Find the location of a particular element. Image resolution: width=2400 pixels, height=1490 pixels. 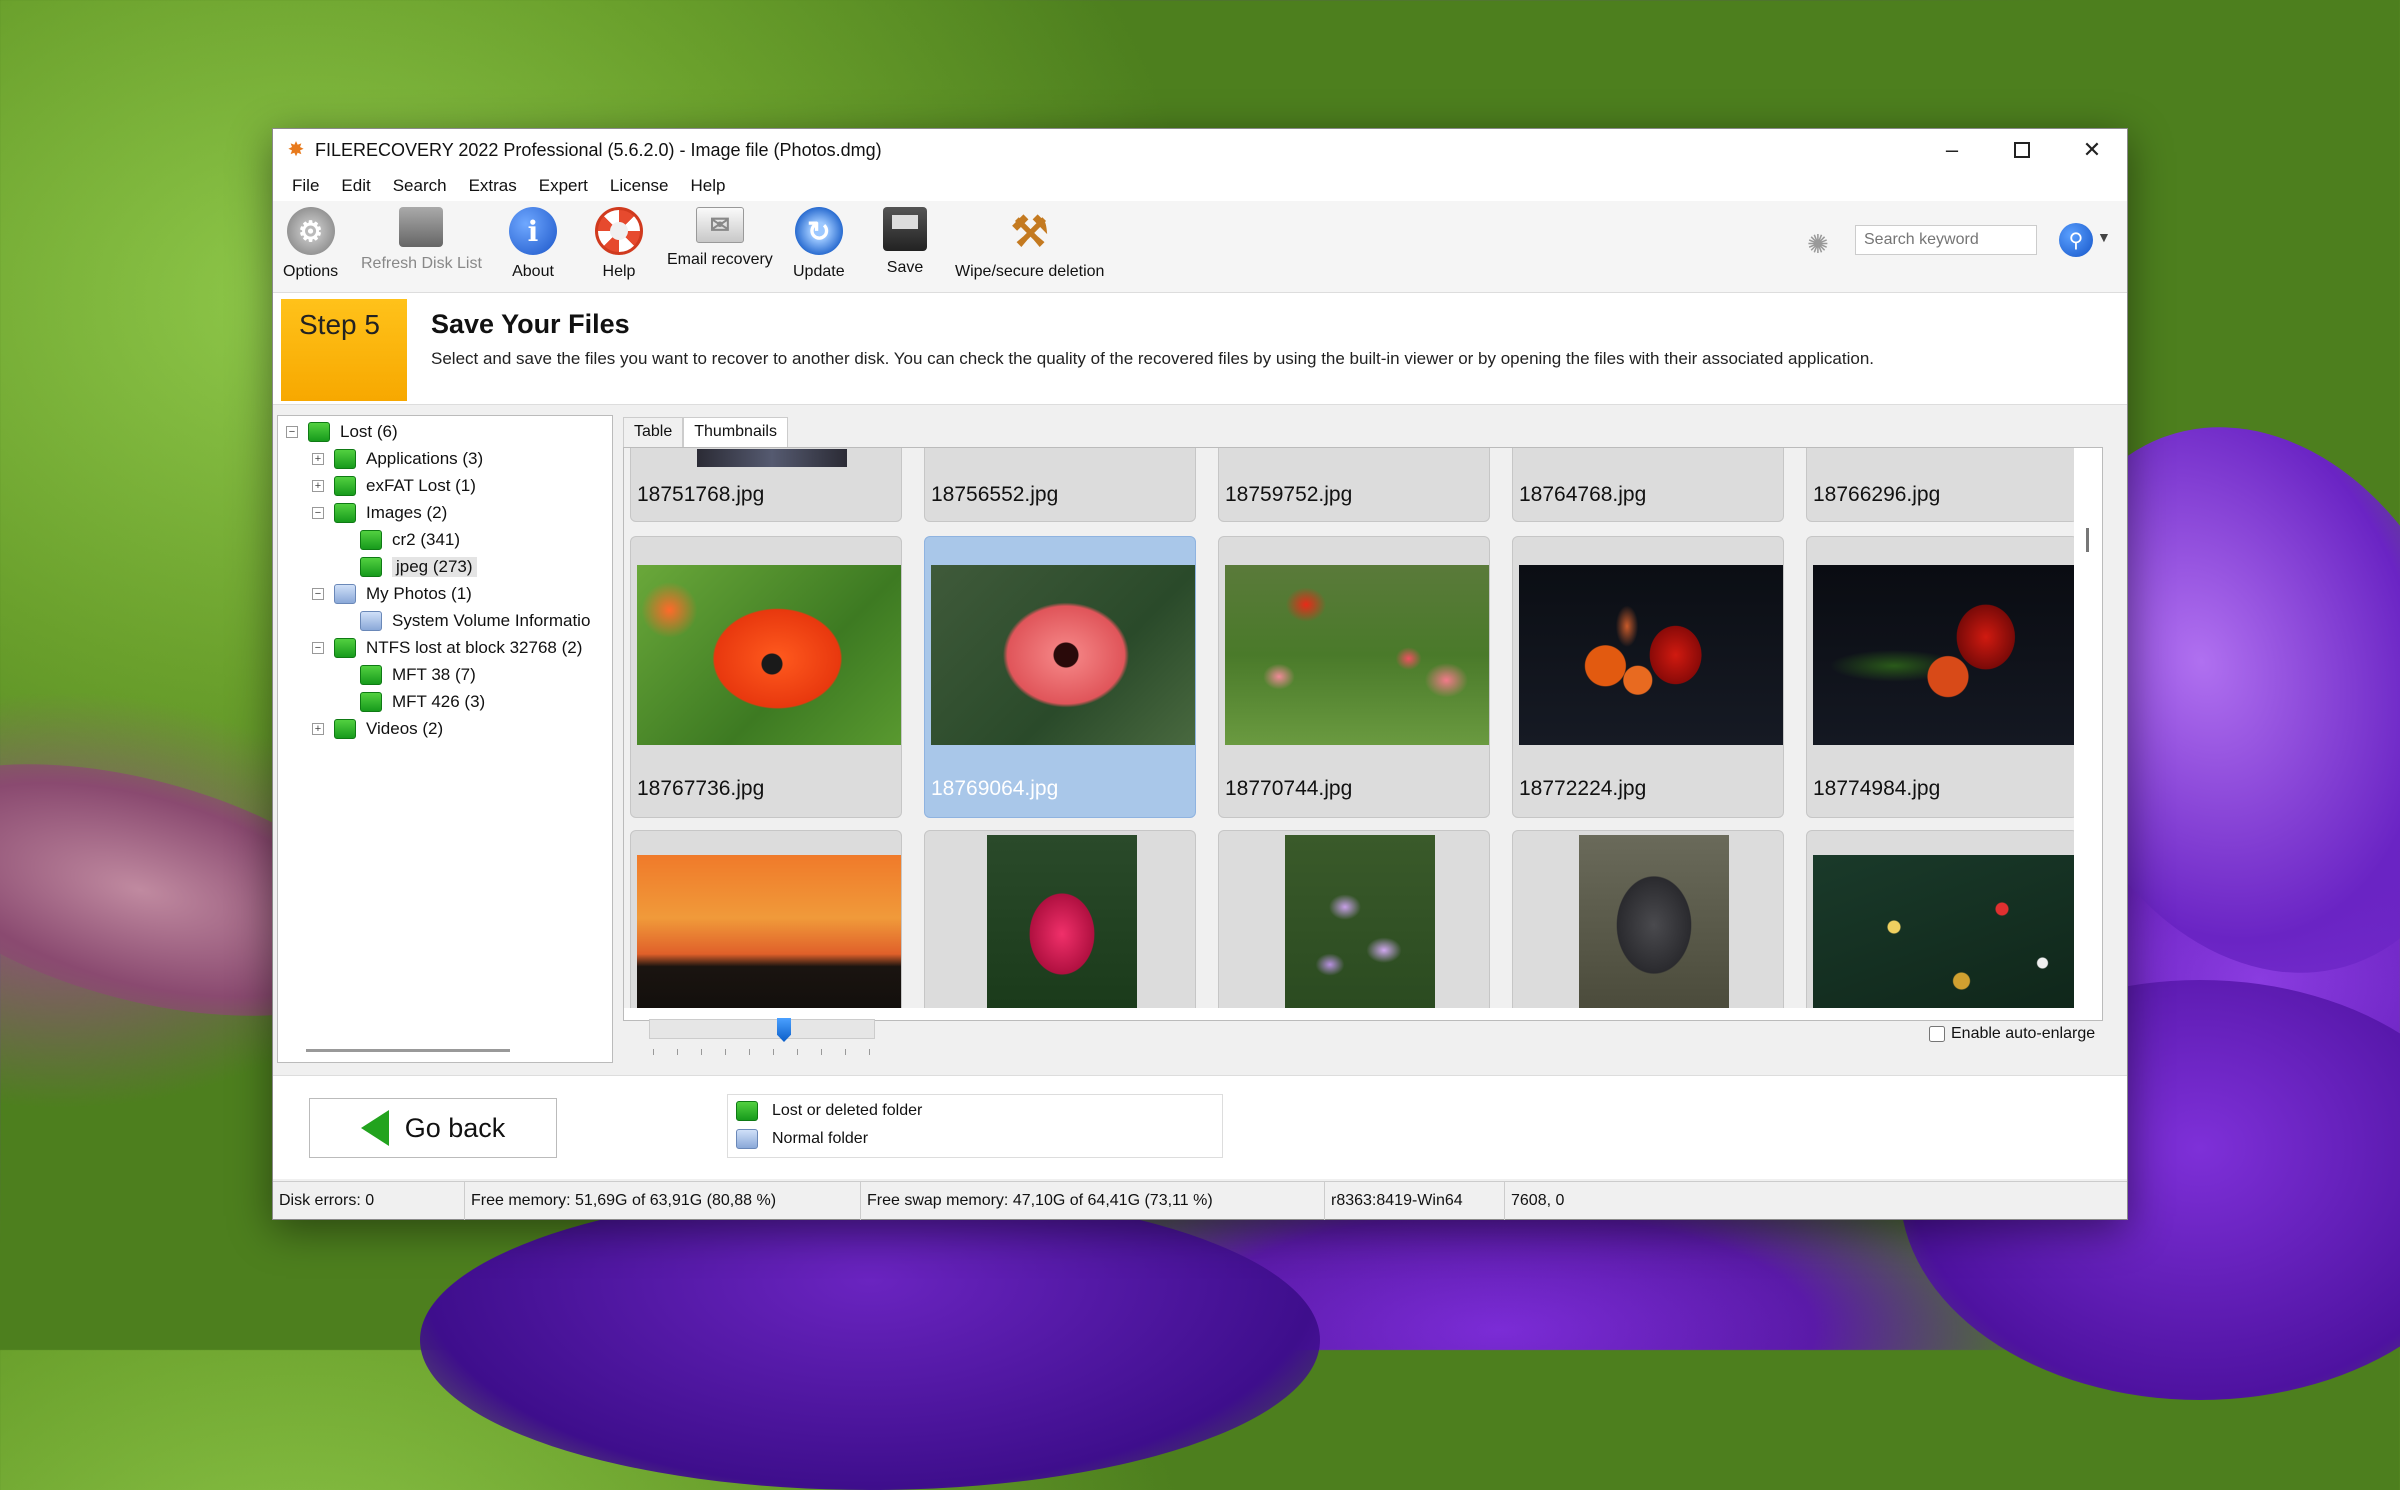

zoom-ticks is located at coordinates (763, 1052).